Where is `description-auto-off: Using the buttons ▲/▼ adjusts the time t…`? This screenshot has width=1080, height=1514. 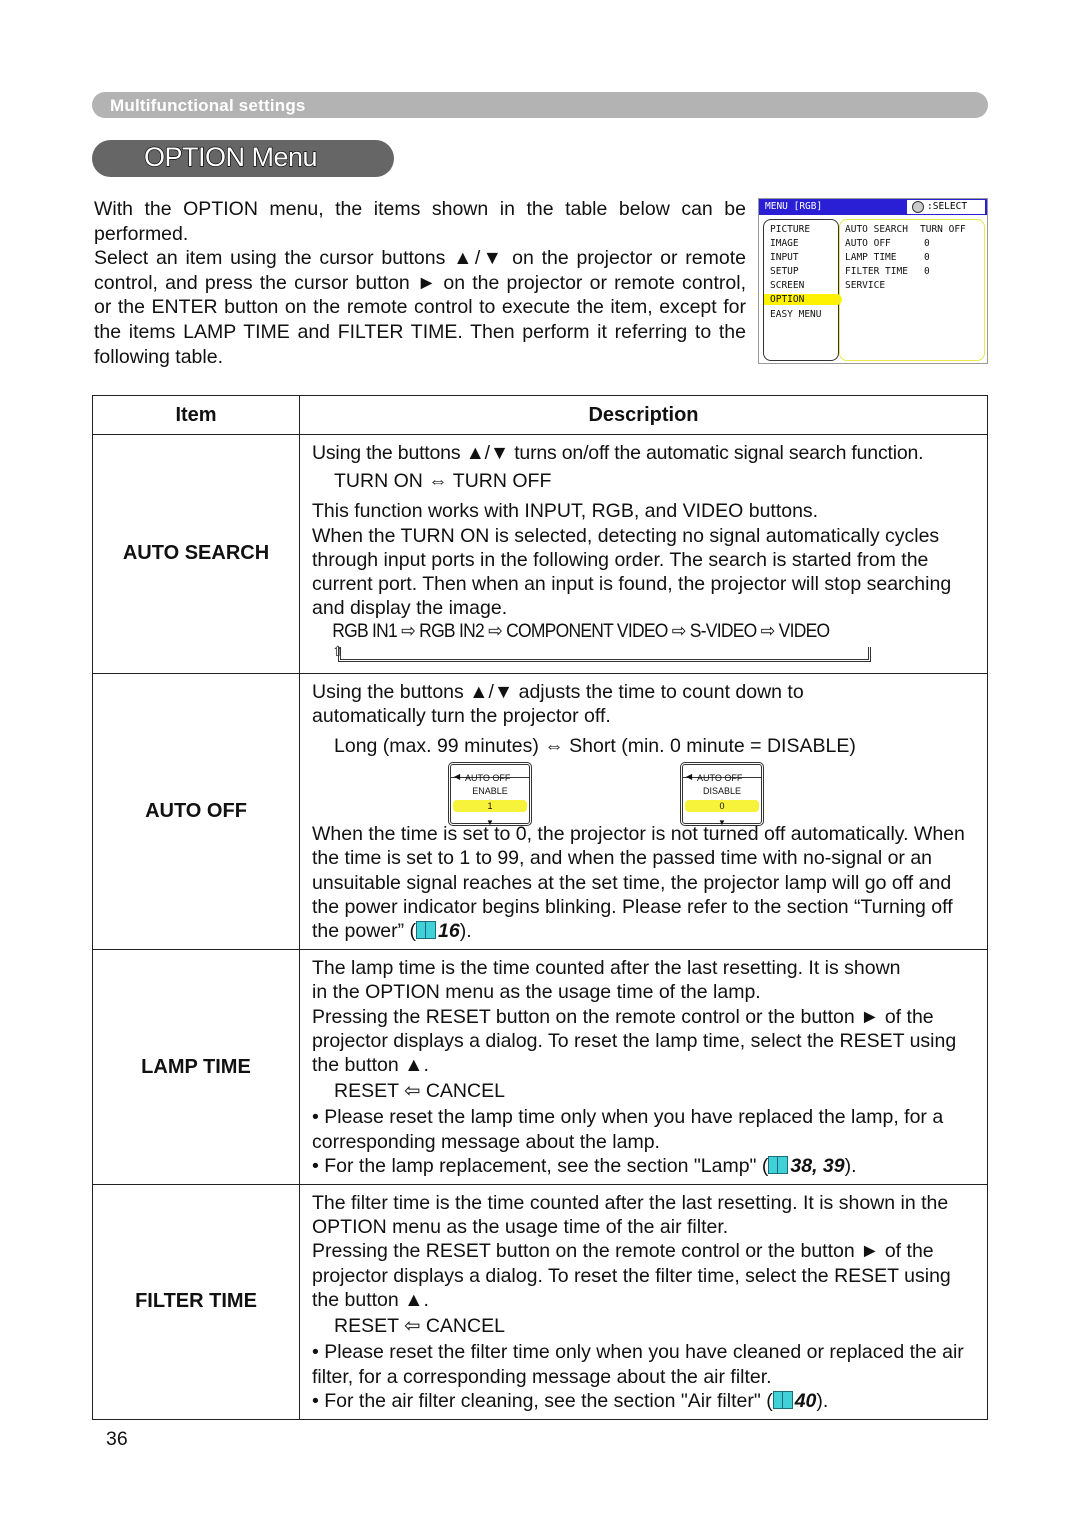 description-auto-off: Using the buttons ▲/▼ adjusts the time t… is located at coordinates (643, 811).